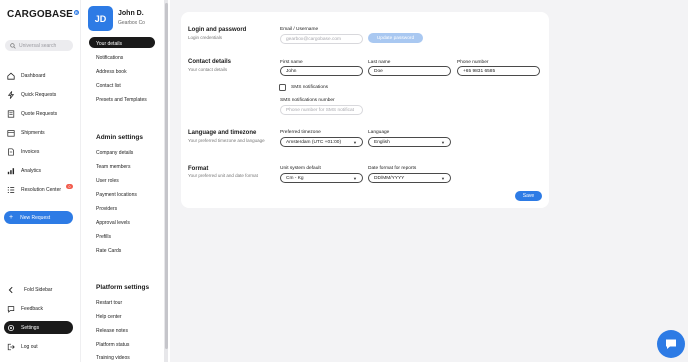  Describe the element at coordinates (409, 71) in the screenshot. I see `last-name-field: Doe` at that location.